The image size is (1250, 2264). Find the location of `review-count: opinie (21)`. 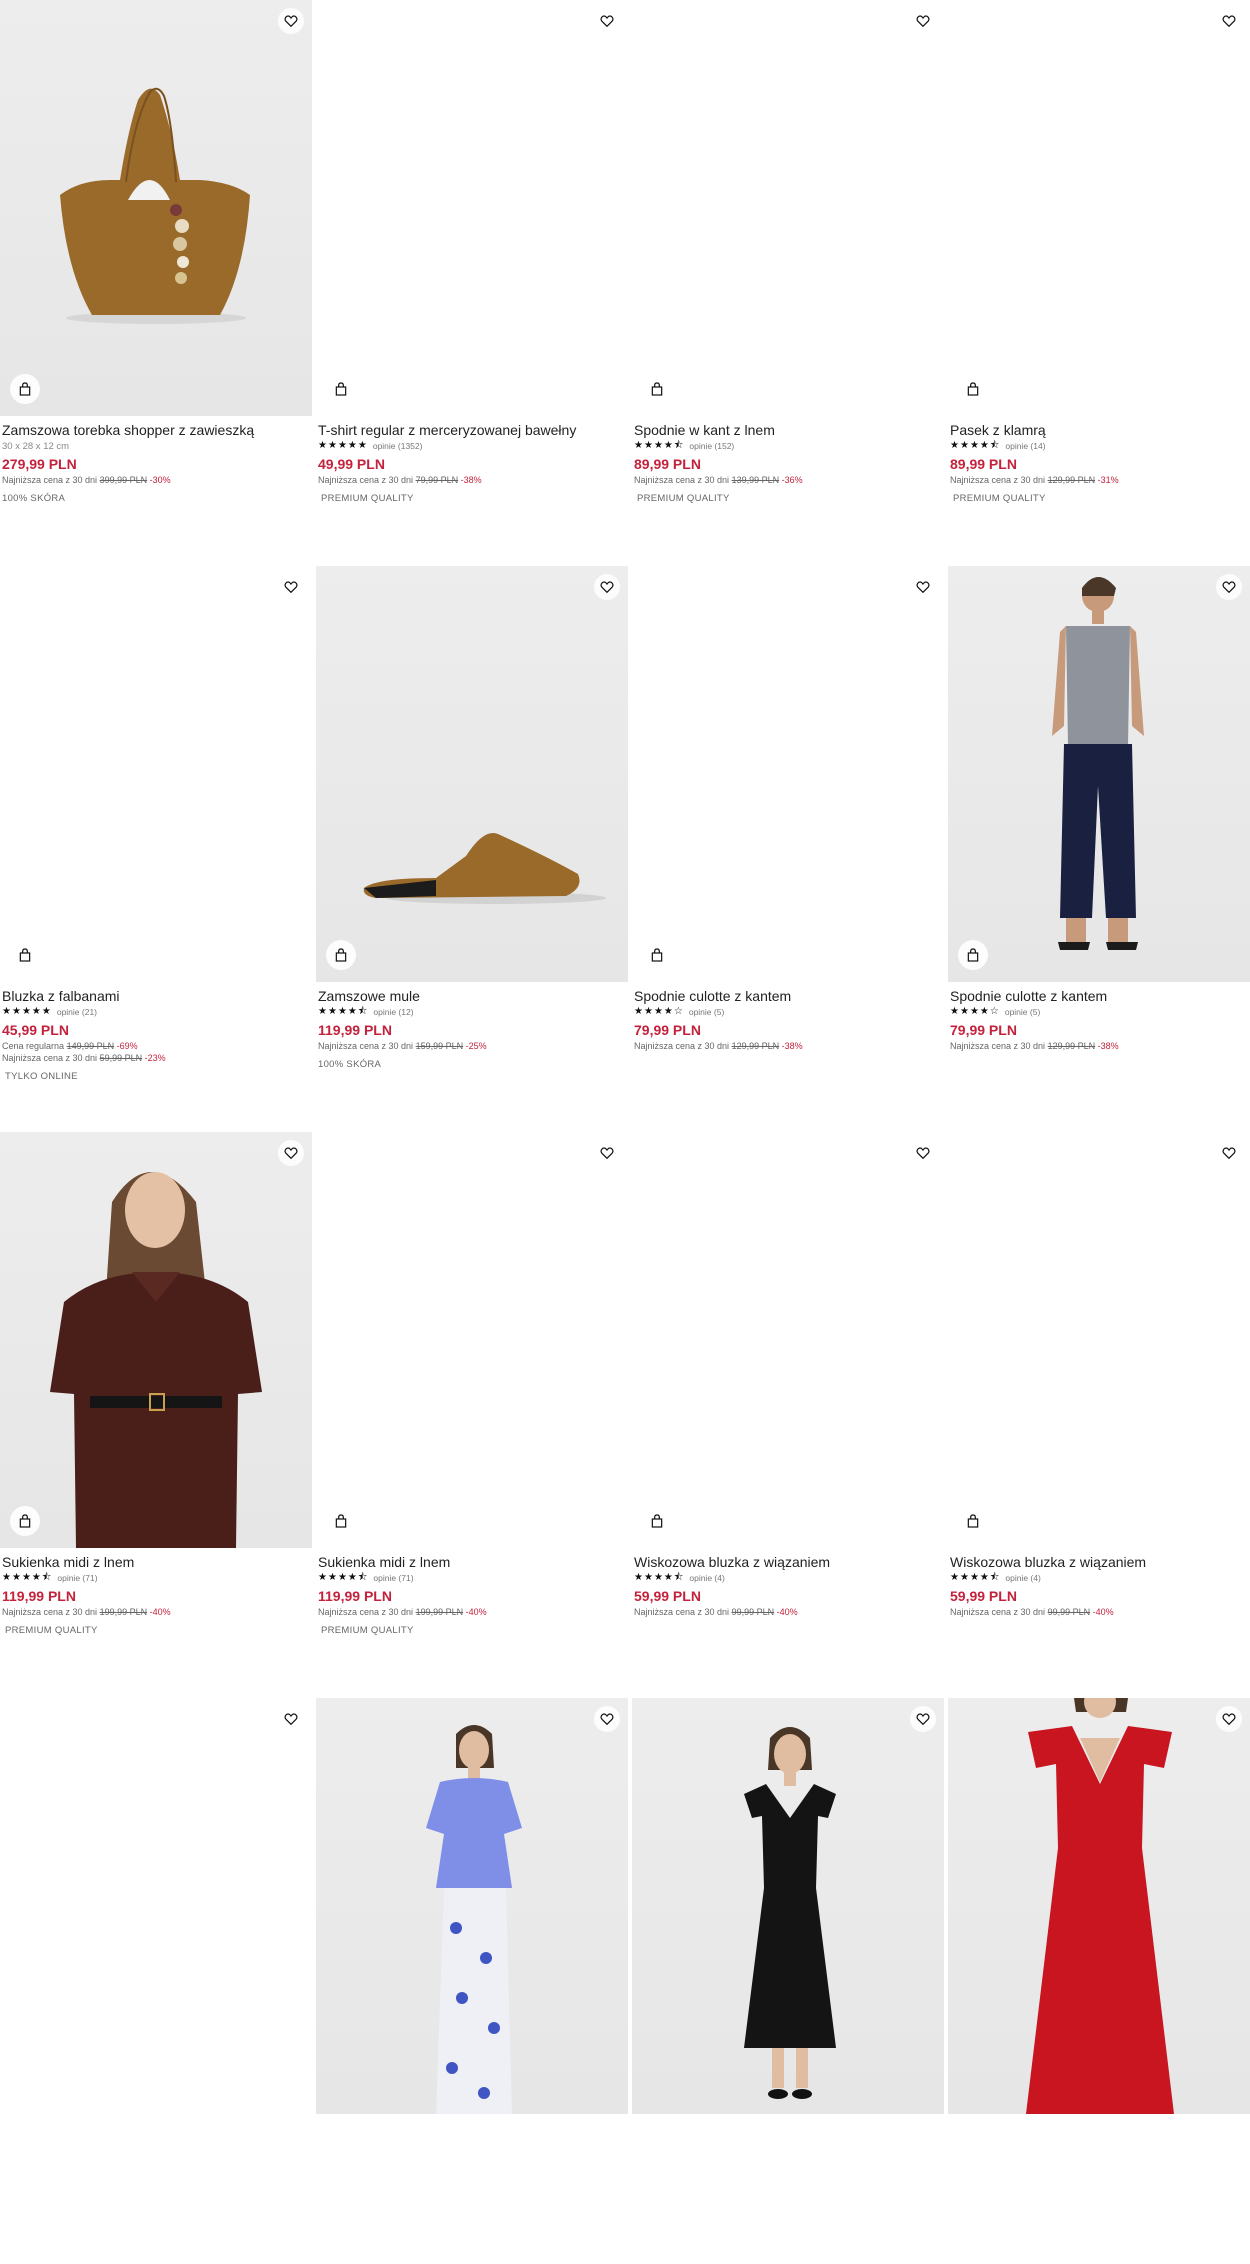

review-count: opinie (21) is located at coordinates (77, 1012).